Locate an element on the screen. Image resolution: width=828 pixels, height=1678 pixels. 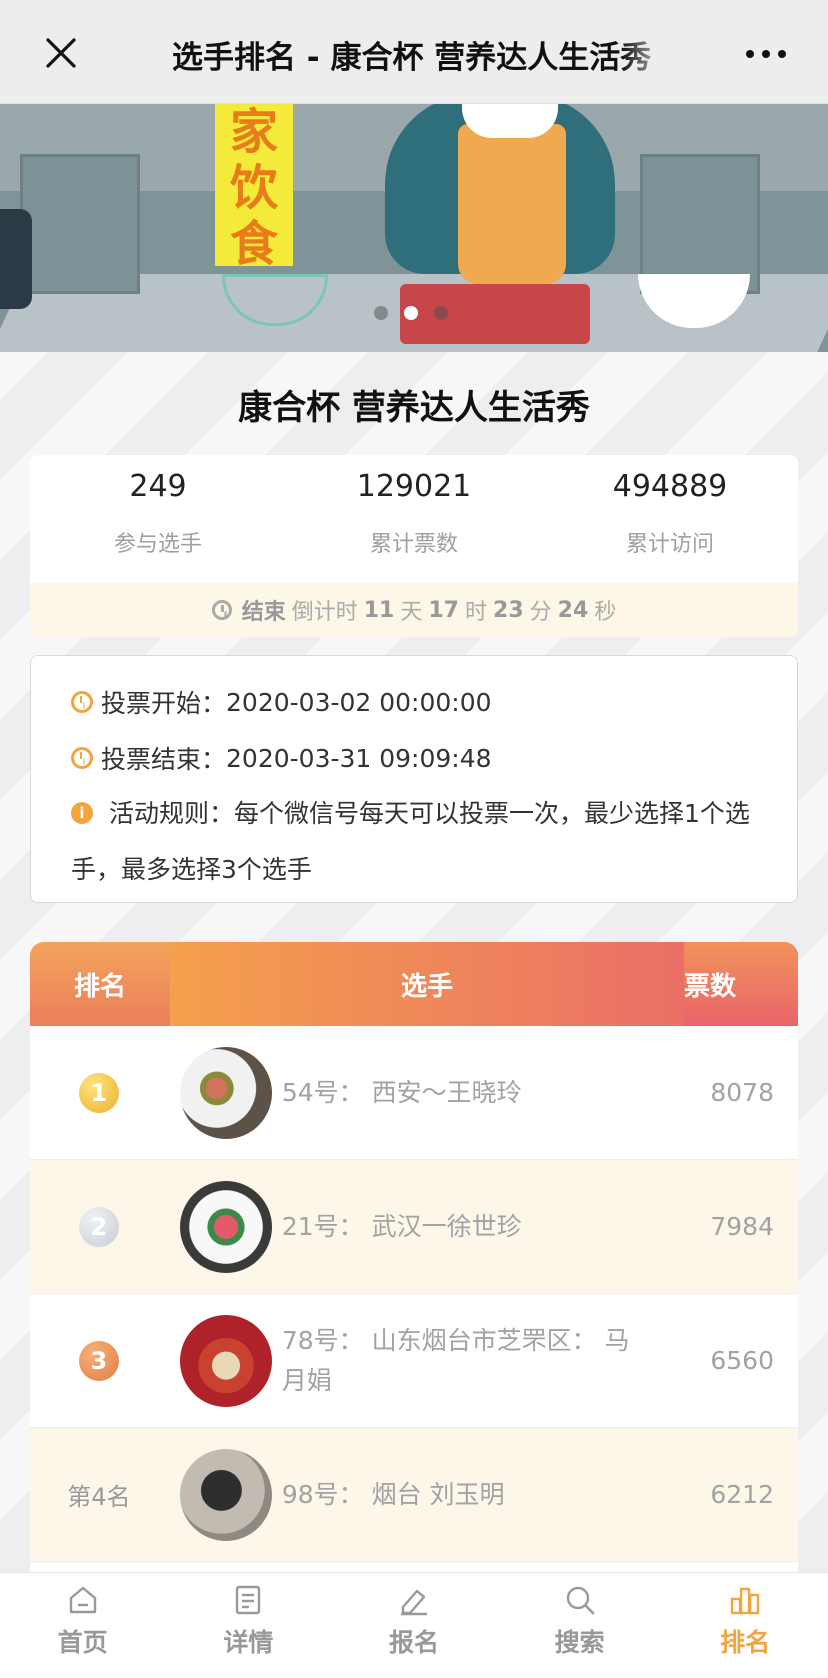
tab-details: 详情 is located at coordinates (249, 1625).